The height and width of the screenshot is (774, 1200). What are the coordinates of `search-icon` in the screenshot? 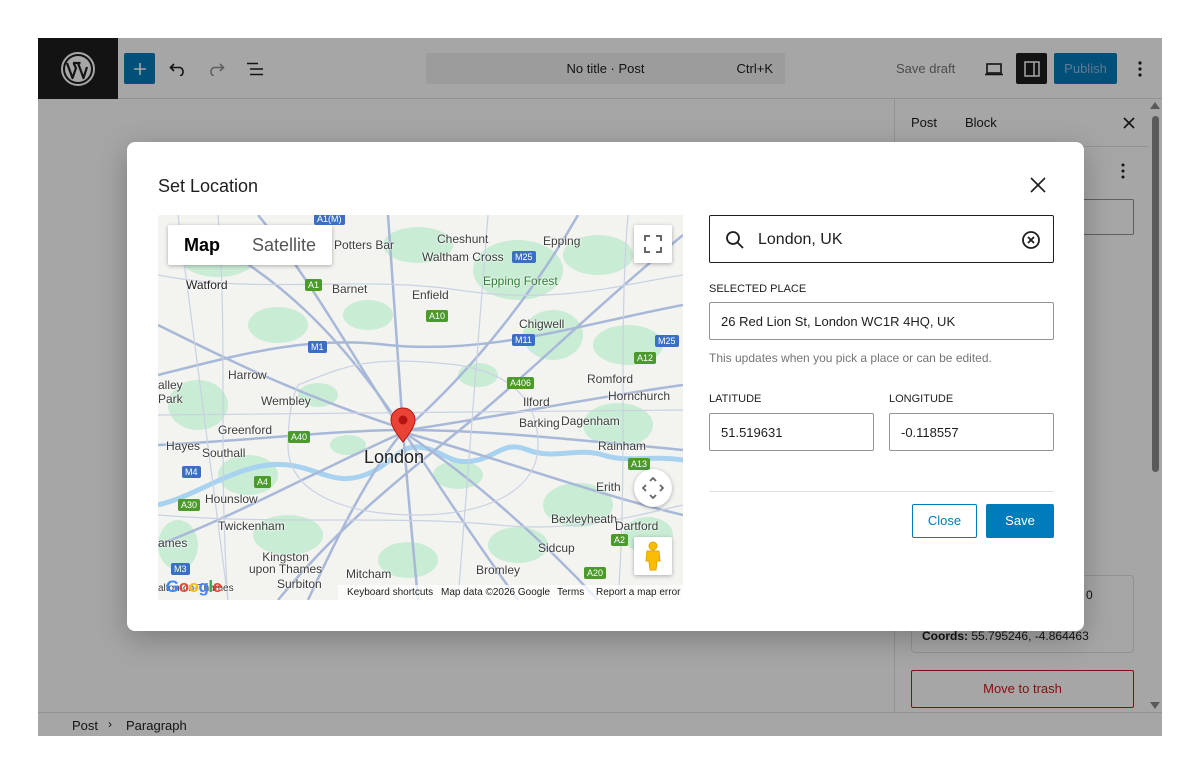 It's located at (735, 240).